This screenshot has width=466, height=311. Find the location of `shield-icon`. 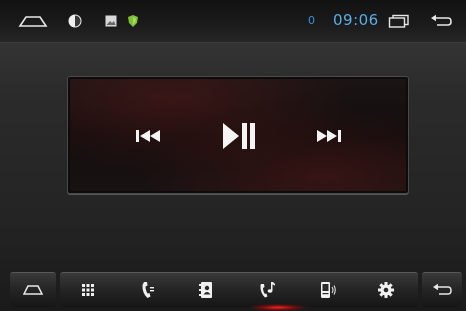

shield-icon is located at coordinates (133, 21).